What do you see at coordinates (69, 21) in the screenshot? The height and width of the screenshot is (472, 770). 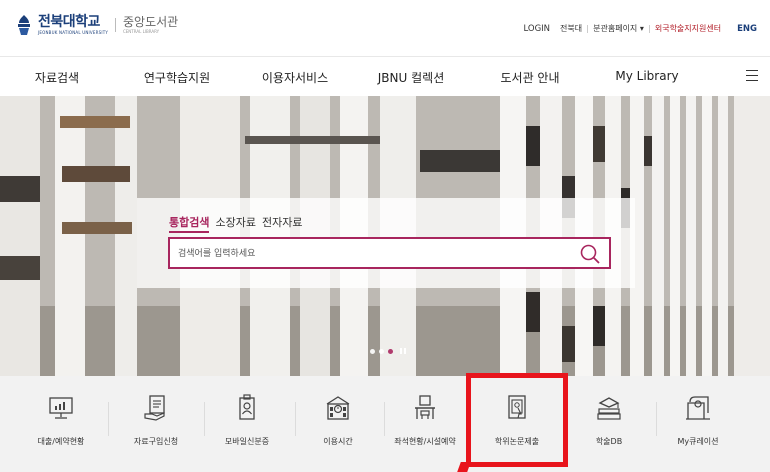 I see `university-name: 전북대학교` at bounding box center [69, 21].